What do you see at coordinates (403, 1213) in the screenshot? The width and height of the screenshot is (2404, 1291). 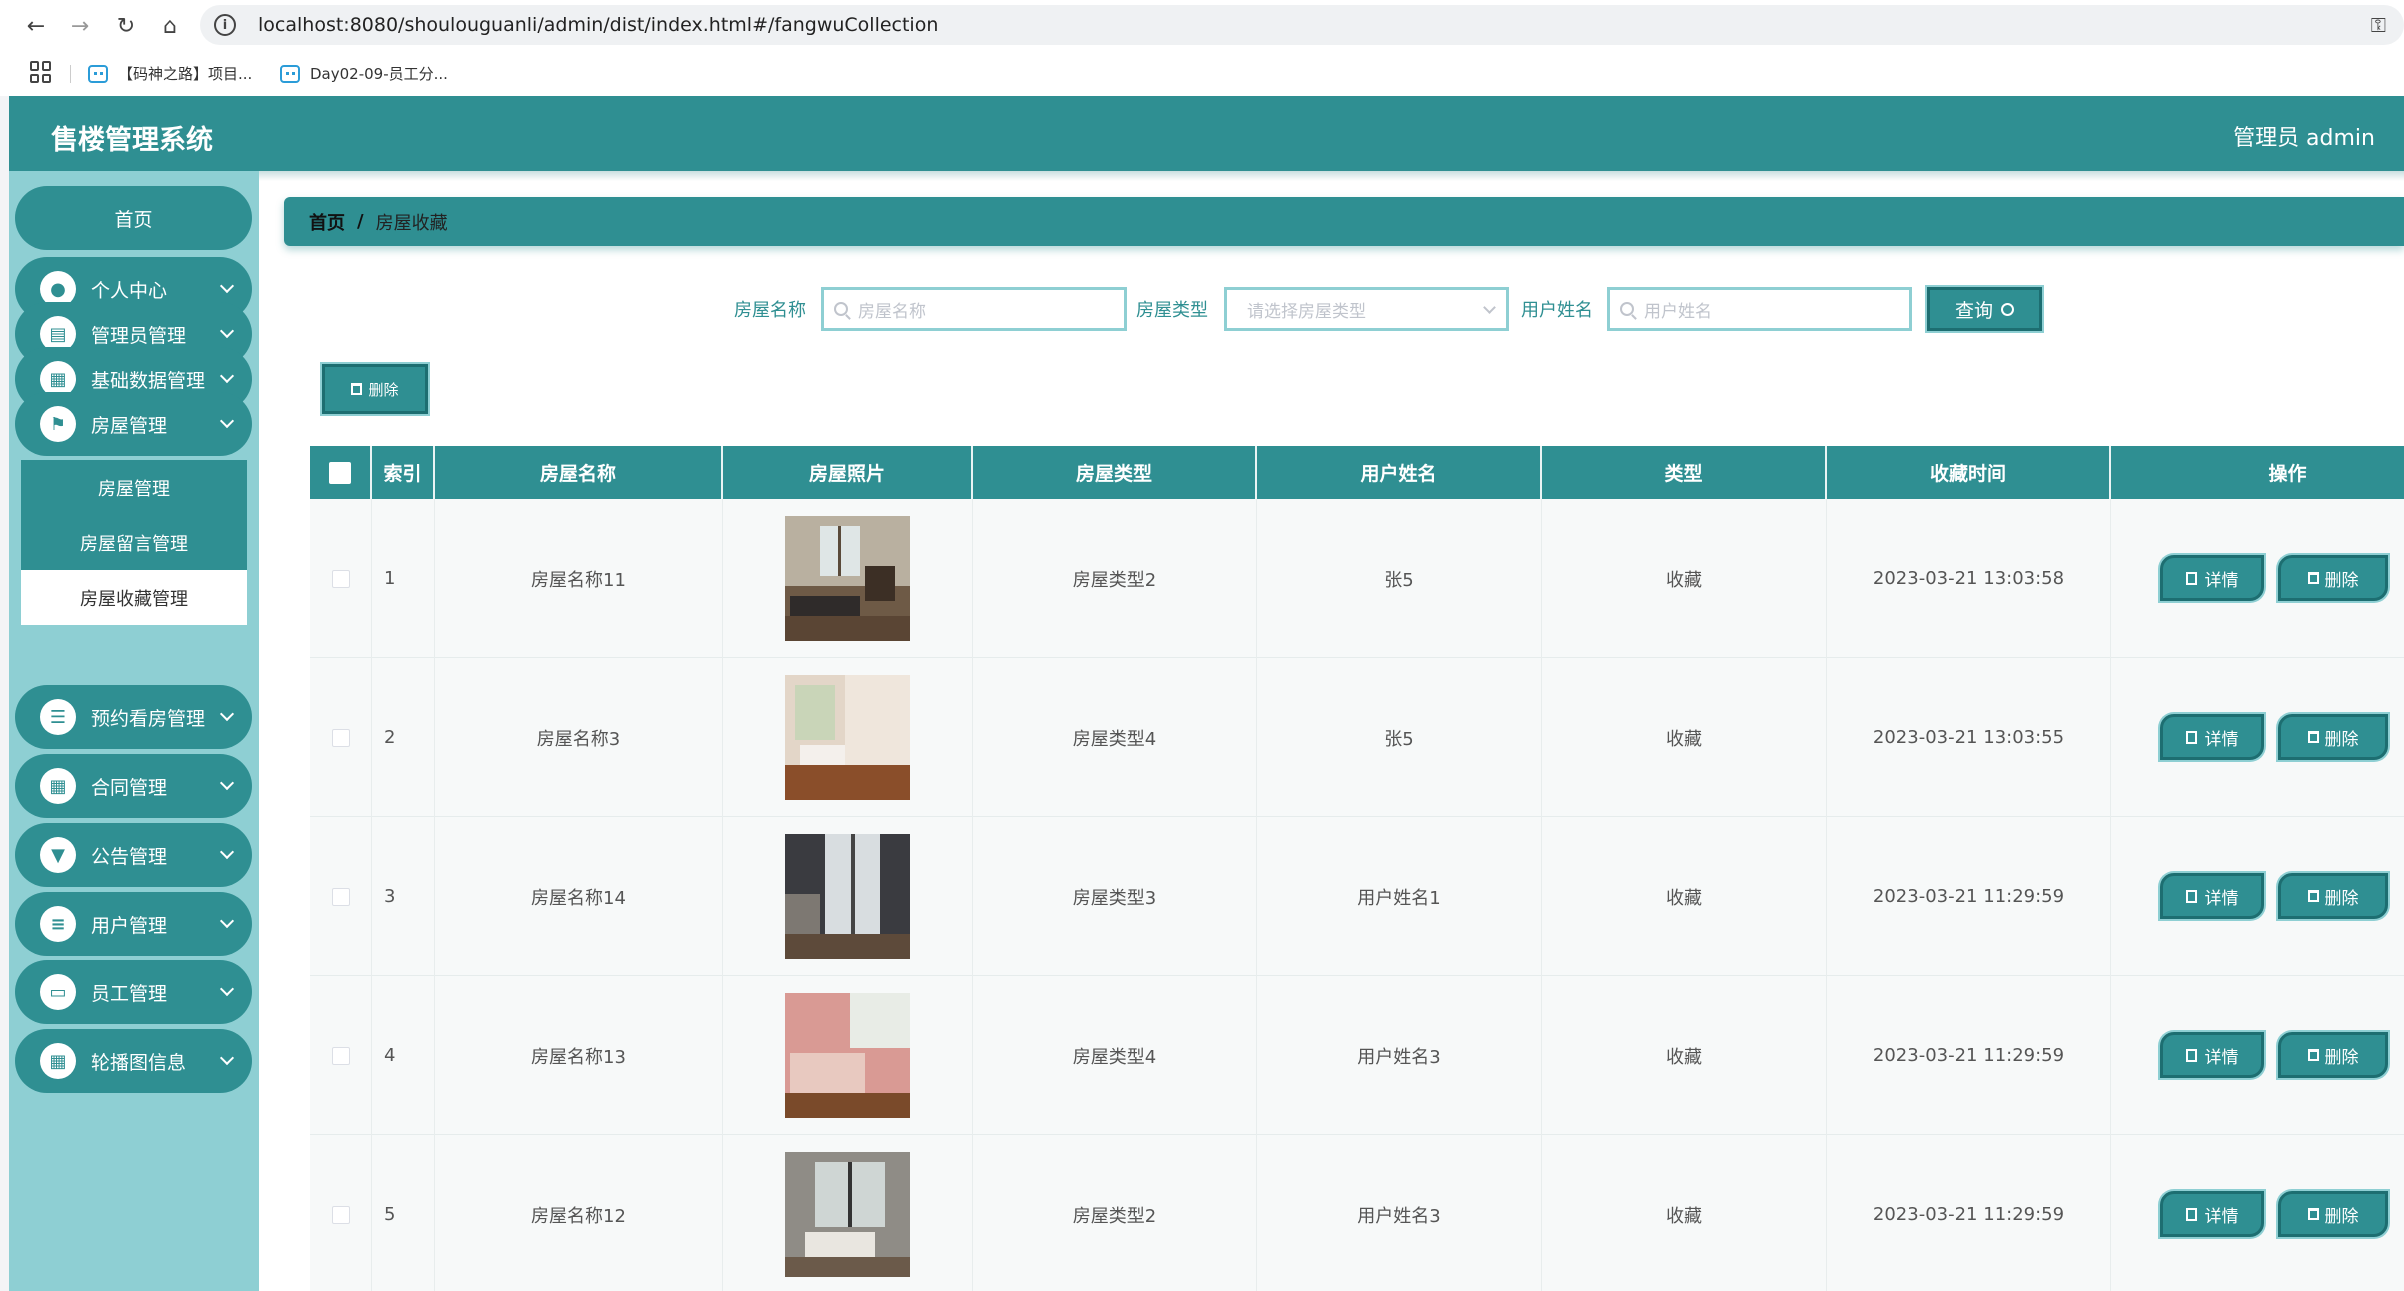 I see `cell-index: 5` at bounding box center [403, 1213].